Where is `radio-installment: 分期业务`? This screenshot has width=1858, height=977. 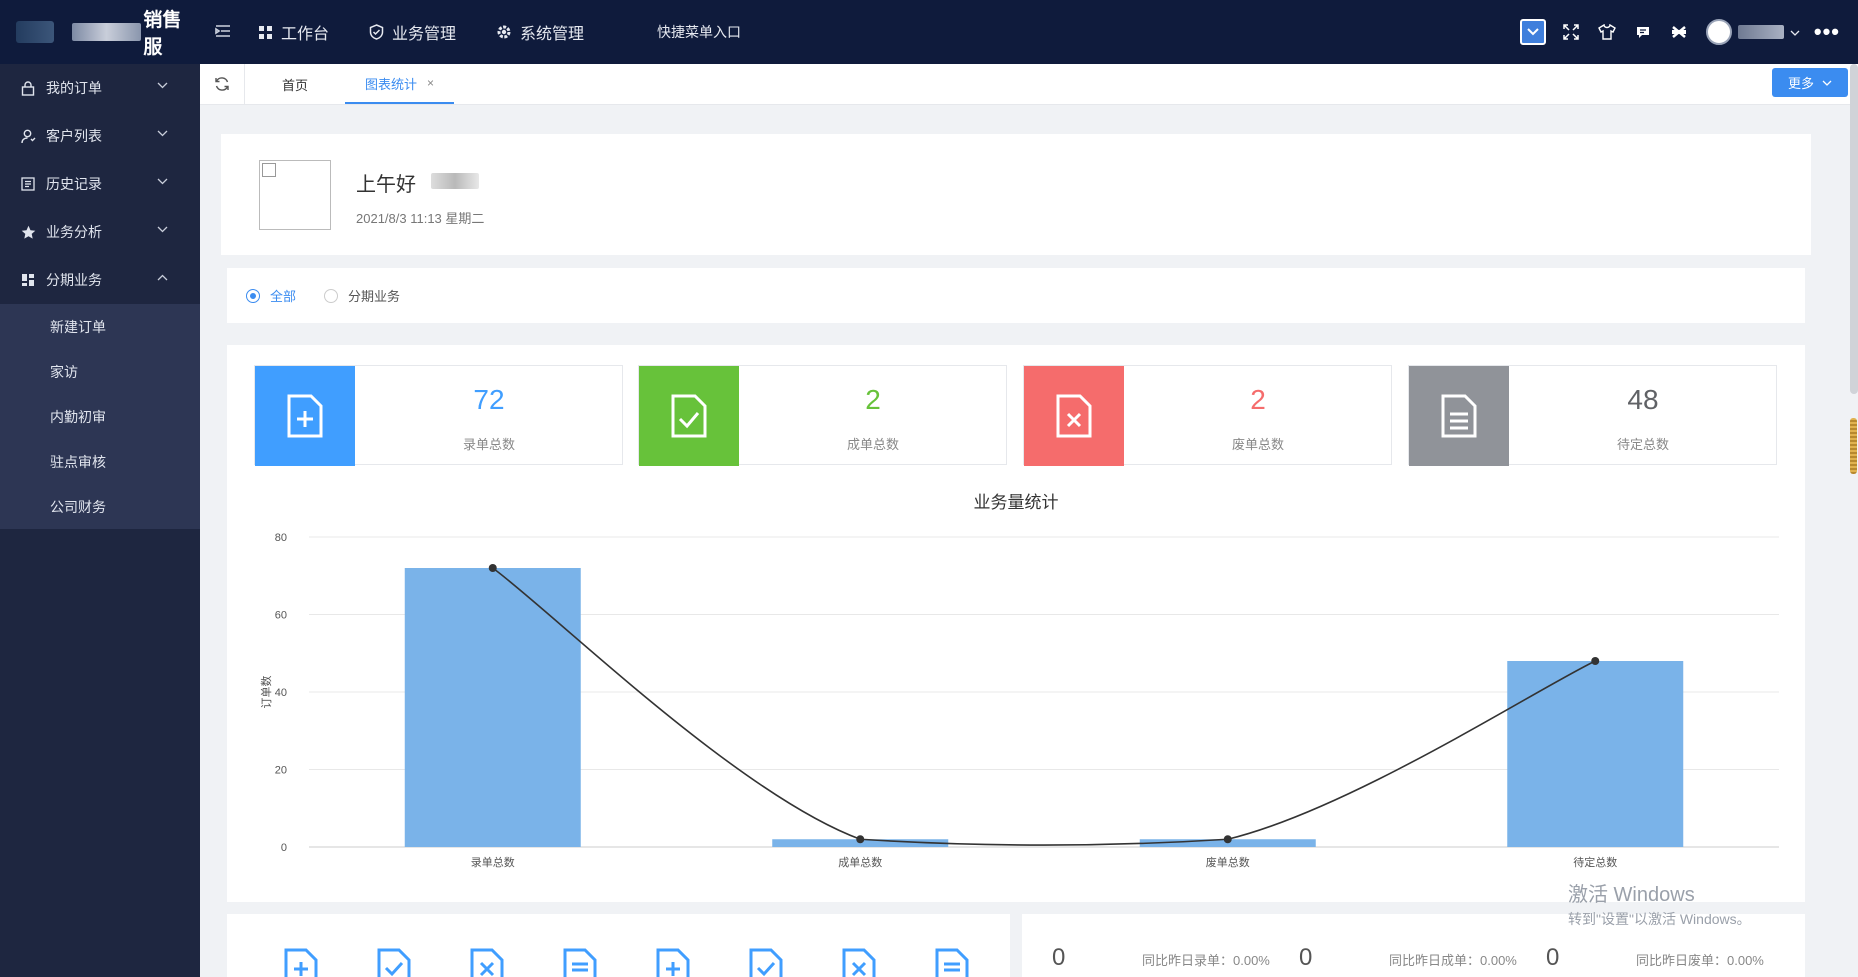 radio-installment: 分期业务 is located at coordinates (362, 295).